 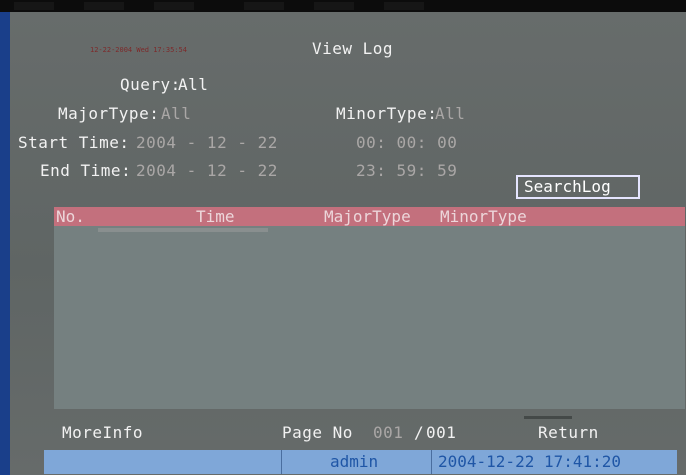 What do you see at coordinates (207, 143) in the screenshot?
I see `start-date-field: 2004 - 12 - 22` at bounding box center [207, 143].